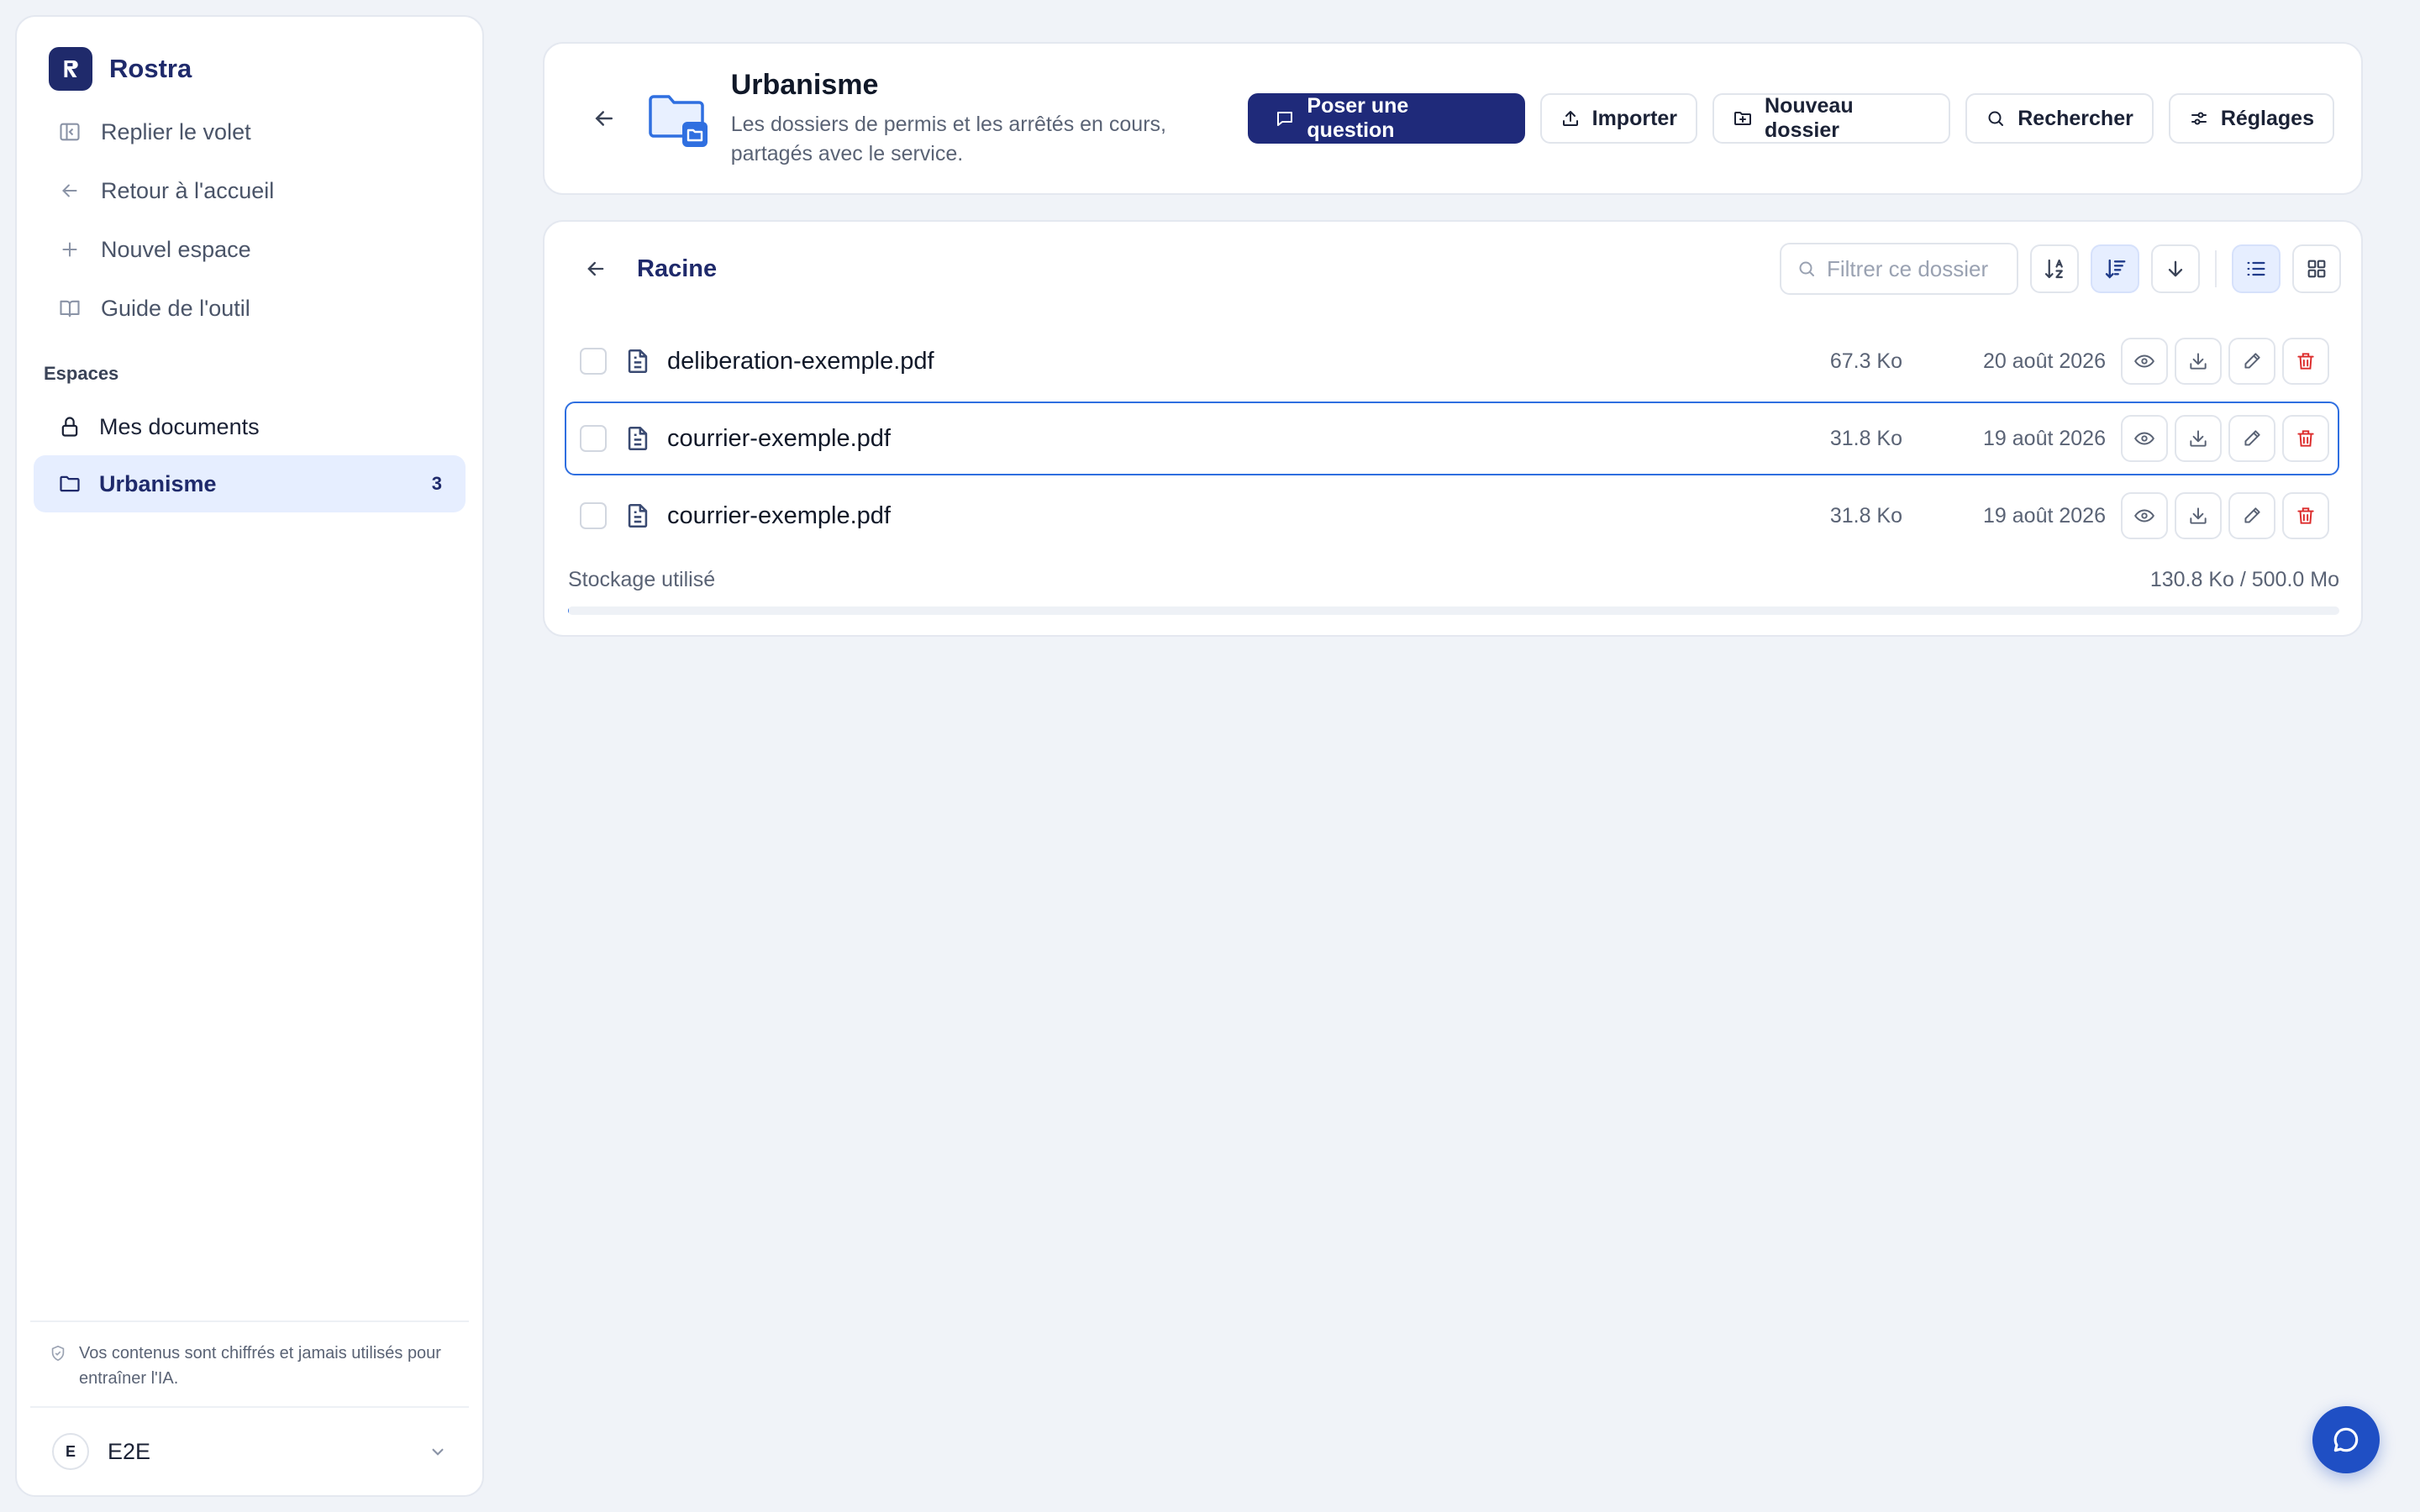 This screenshot has height=1512, width=2420. I want to click on filter-field, so click(1899, 269).